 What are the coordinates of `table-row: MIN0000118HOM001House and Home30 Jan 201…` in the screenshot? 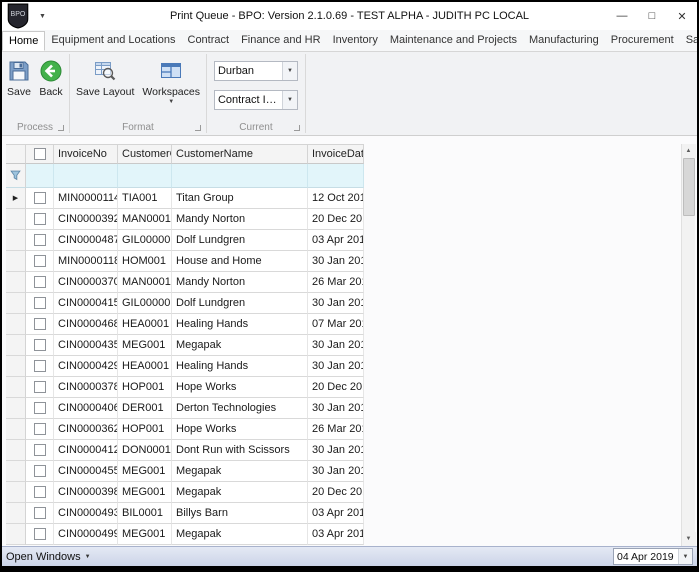 It's located at (185, 261).